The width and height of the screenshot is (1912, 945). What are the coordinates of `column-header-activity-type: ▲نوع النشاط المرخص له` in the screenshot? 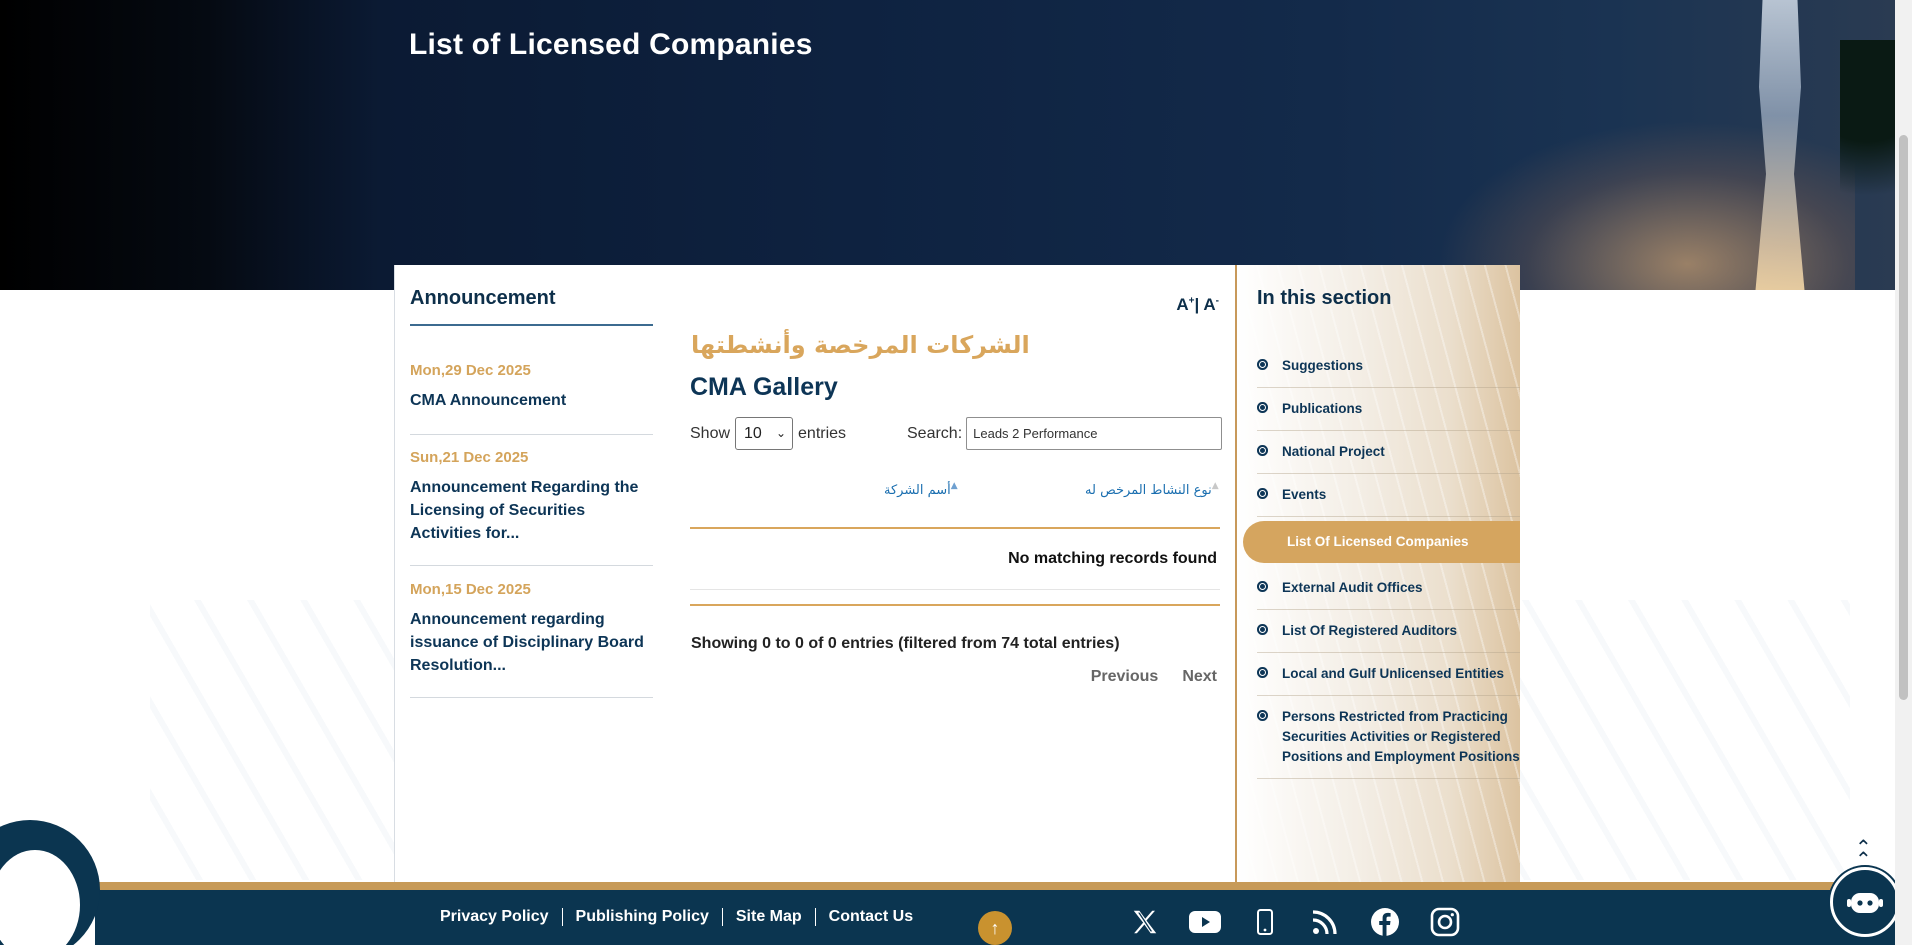 It's located at (1152, 489).